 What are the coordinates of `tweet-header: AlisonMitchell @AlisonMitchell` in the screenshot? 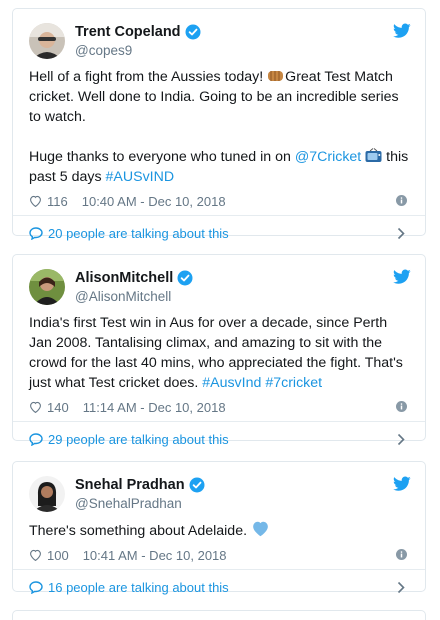 It's located at (219, 283).